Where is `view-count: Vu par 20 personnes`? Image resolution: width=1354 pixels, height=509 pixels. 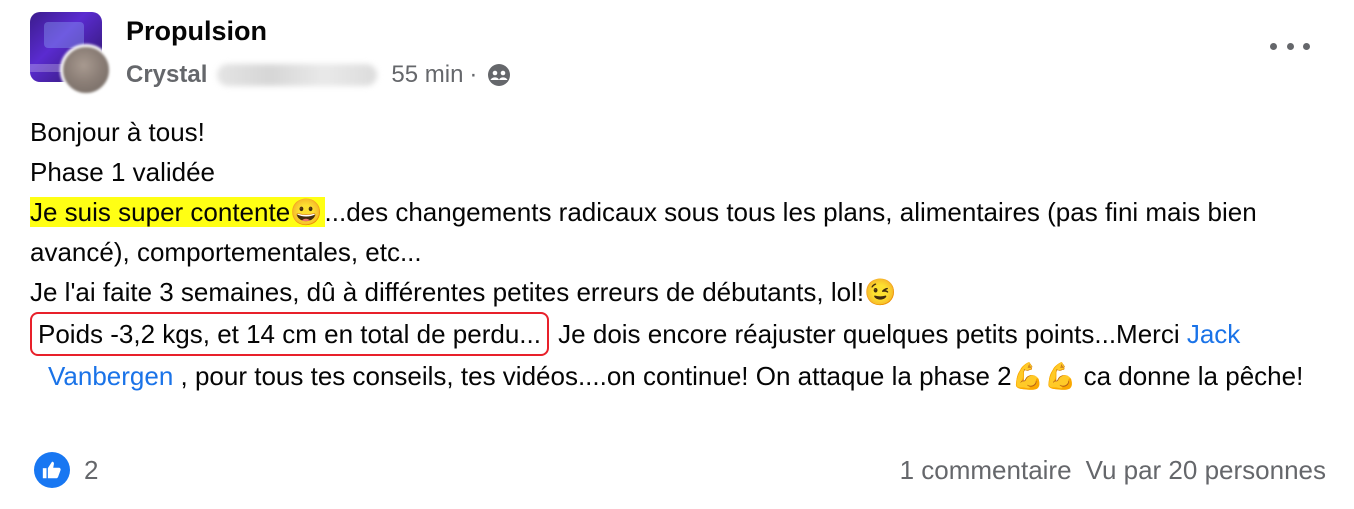
view-count: Vu par 20 personnes is located at coordinates (1206, 470).